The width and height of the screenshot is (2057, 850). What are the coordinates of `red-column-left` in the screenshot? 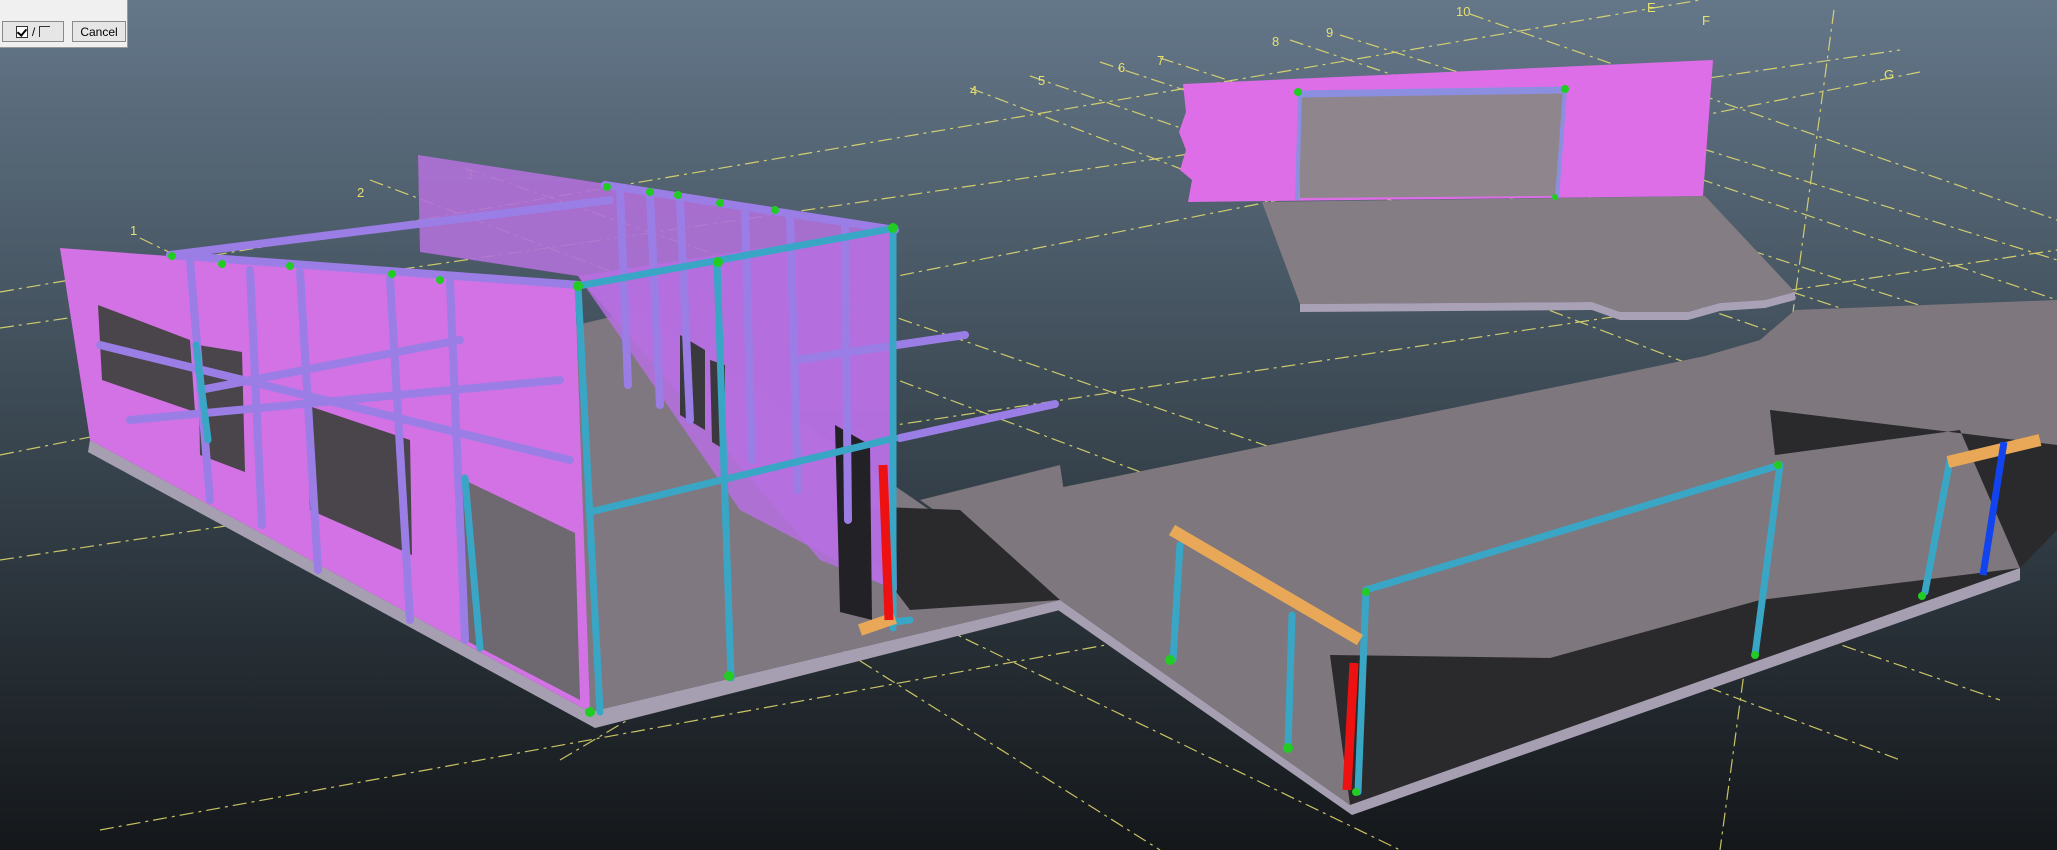 It's located at (886, 542).